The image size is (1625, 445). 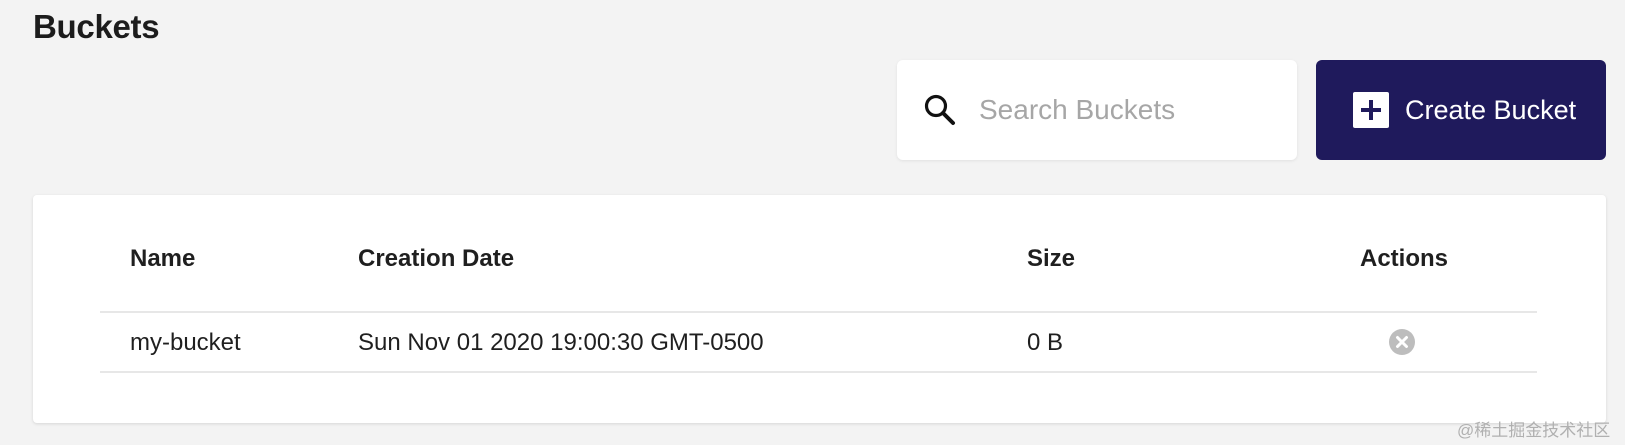 I want to click on create-bucket-button: Create Bucket, so click(x=1461, y=110).